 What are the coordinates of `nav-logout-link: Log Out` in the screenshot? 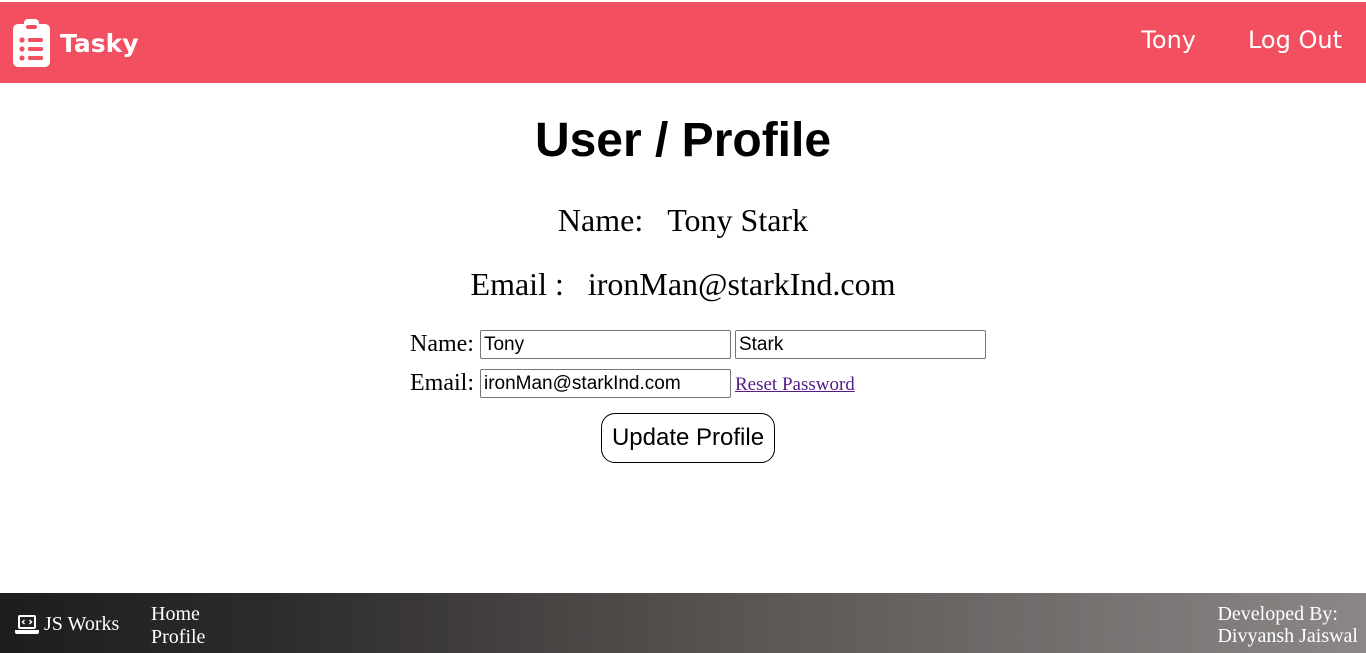 It's located at (1295, 40).